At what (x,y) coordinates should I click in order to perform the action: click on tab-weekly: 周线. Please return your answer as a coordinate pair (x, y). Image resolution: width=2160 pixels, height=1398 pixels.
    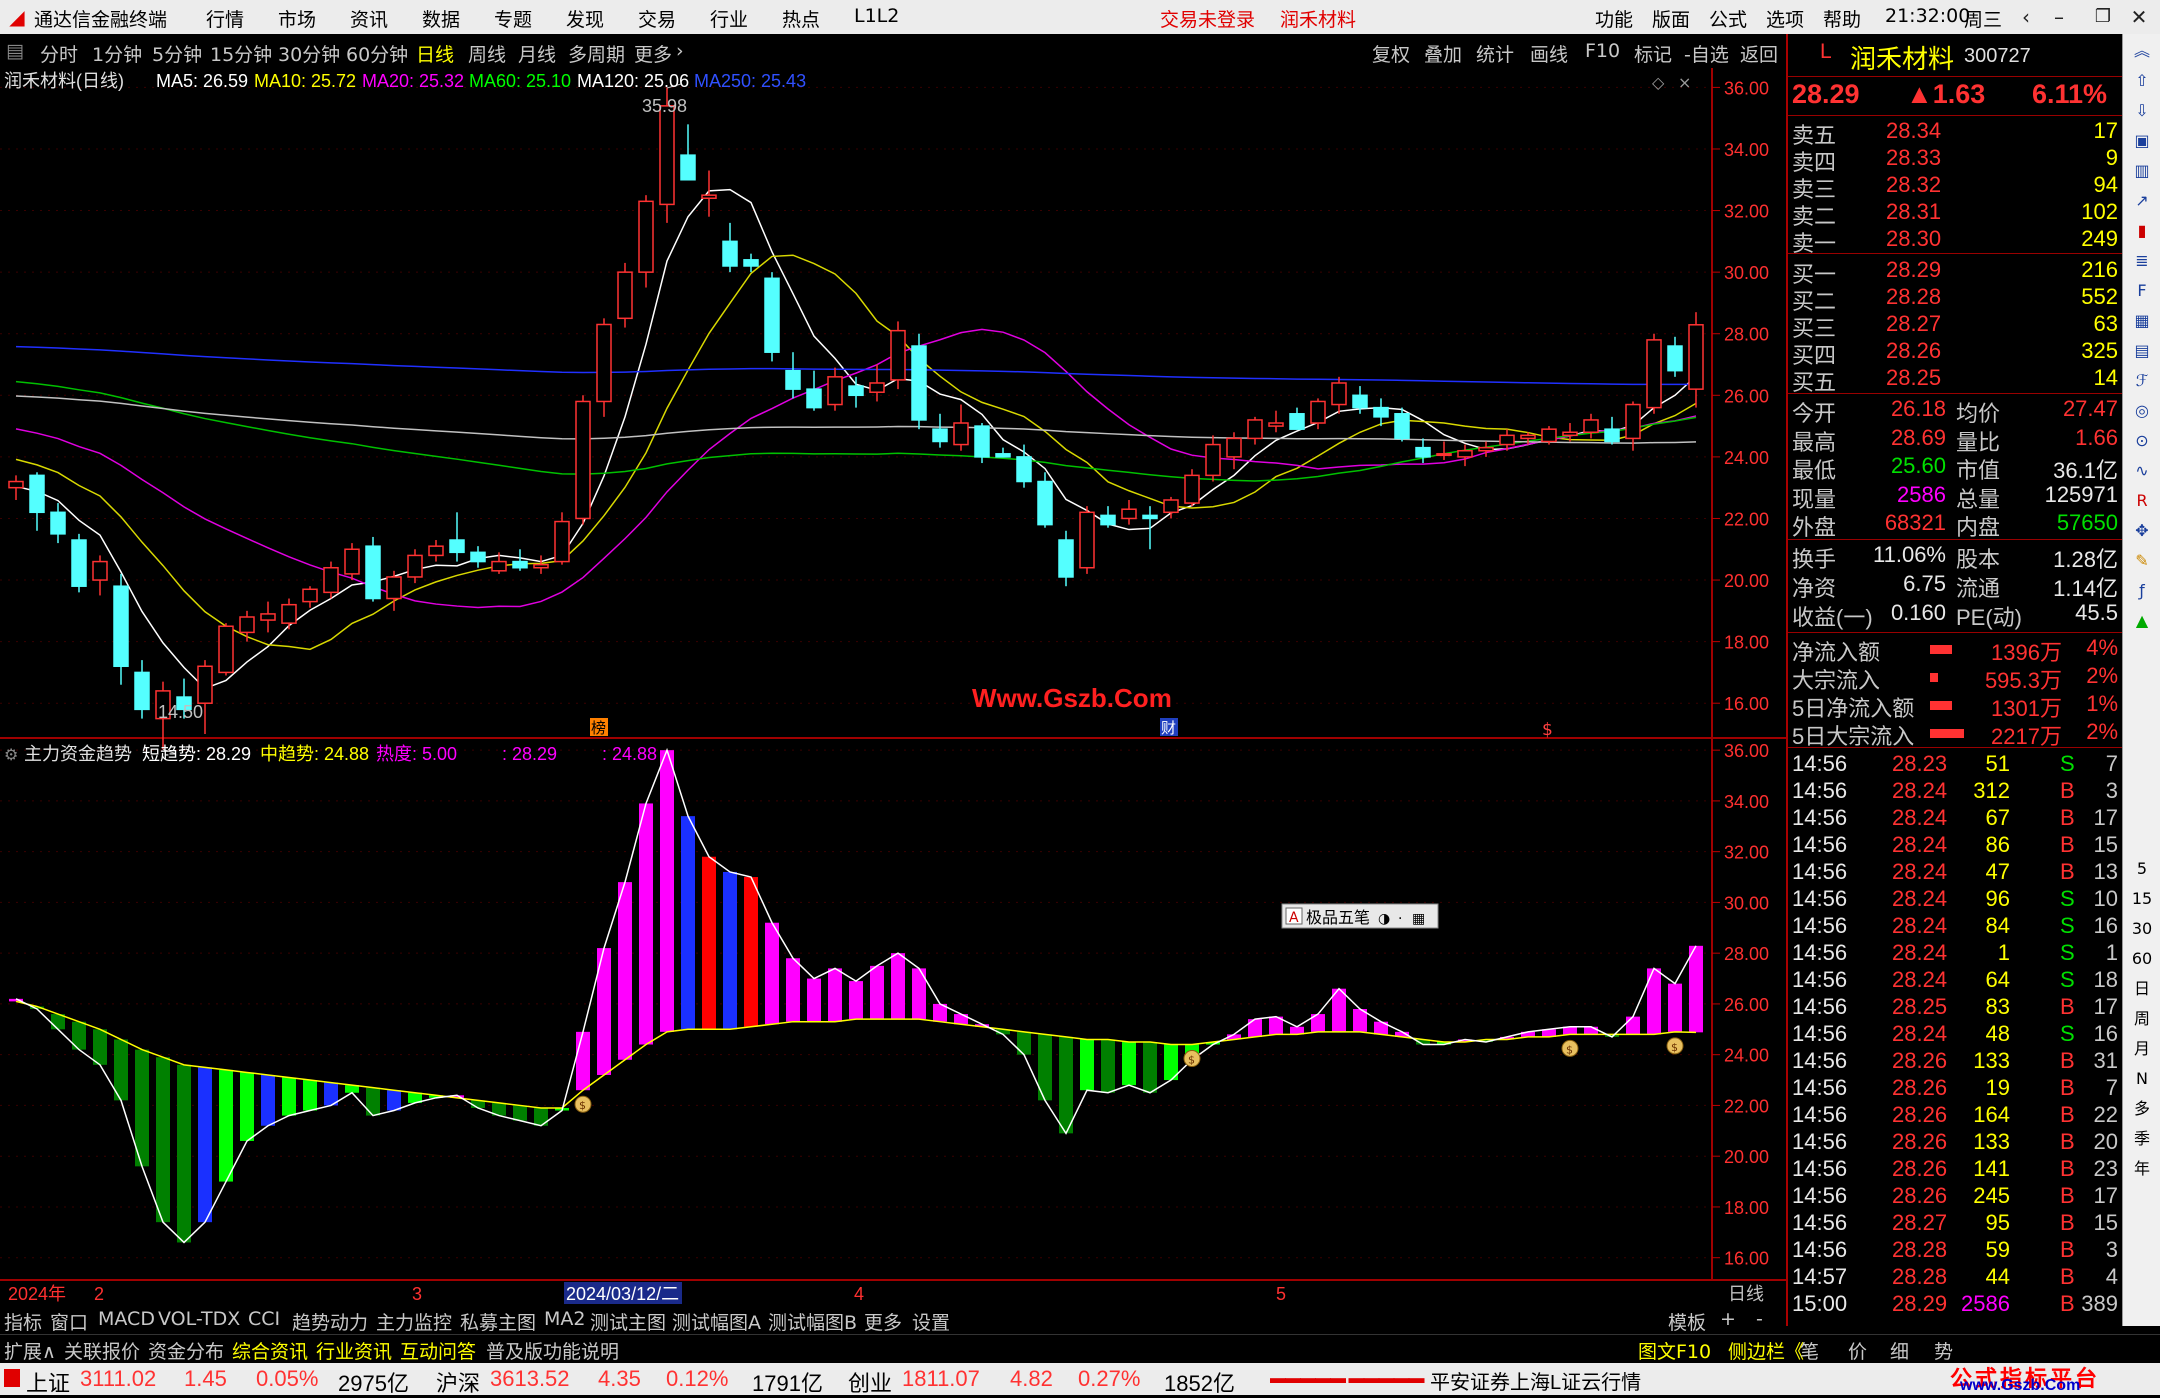
    Looking at the image, I should click on (487, 53).